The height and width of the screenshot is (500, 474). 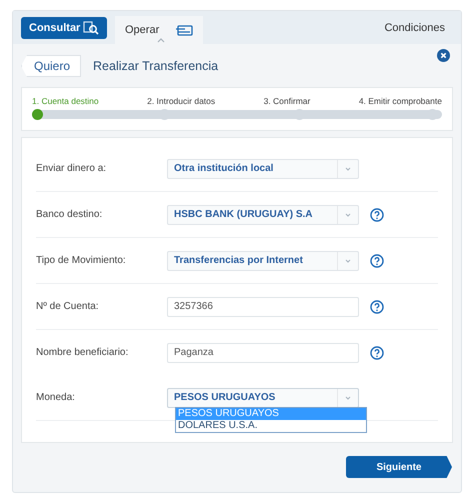 What do you see at coordinates (263, 398) in the screenshot?
I see `dropdown: PESOS URUGUAYOS` at bounding box center [263, 398].